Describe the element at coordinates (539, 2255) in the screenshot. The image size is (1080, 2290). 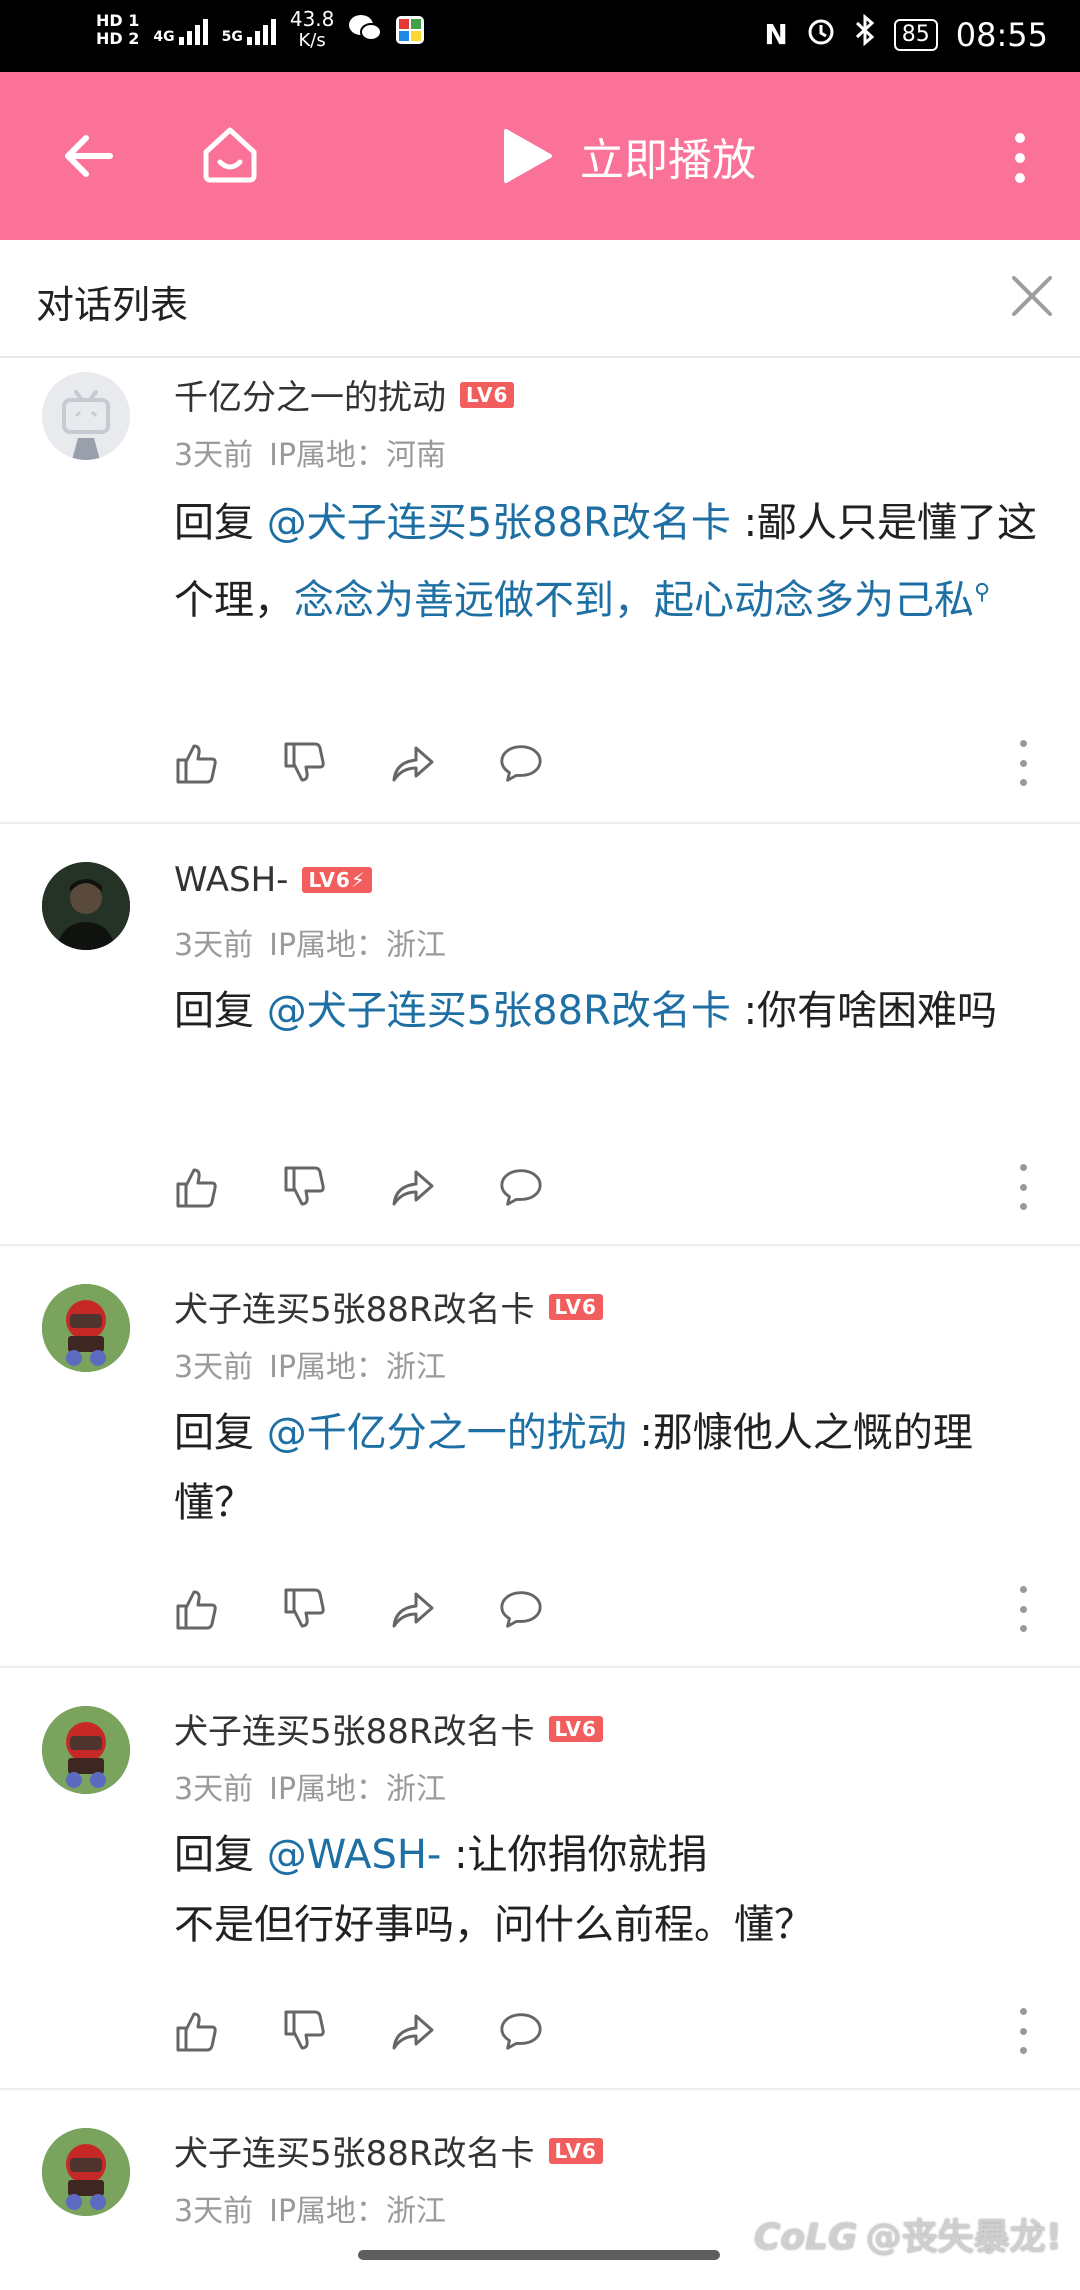
I see `home-indicator` at that location.